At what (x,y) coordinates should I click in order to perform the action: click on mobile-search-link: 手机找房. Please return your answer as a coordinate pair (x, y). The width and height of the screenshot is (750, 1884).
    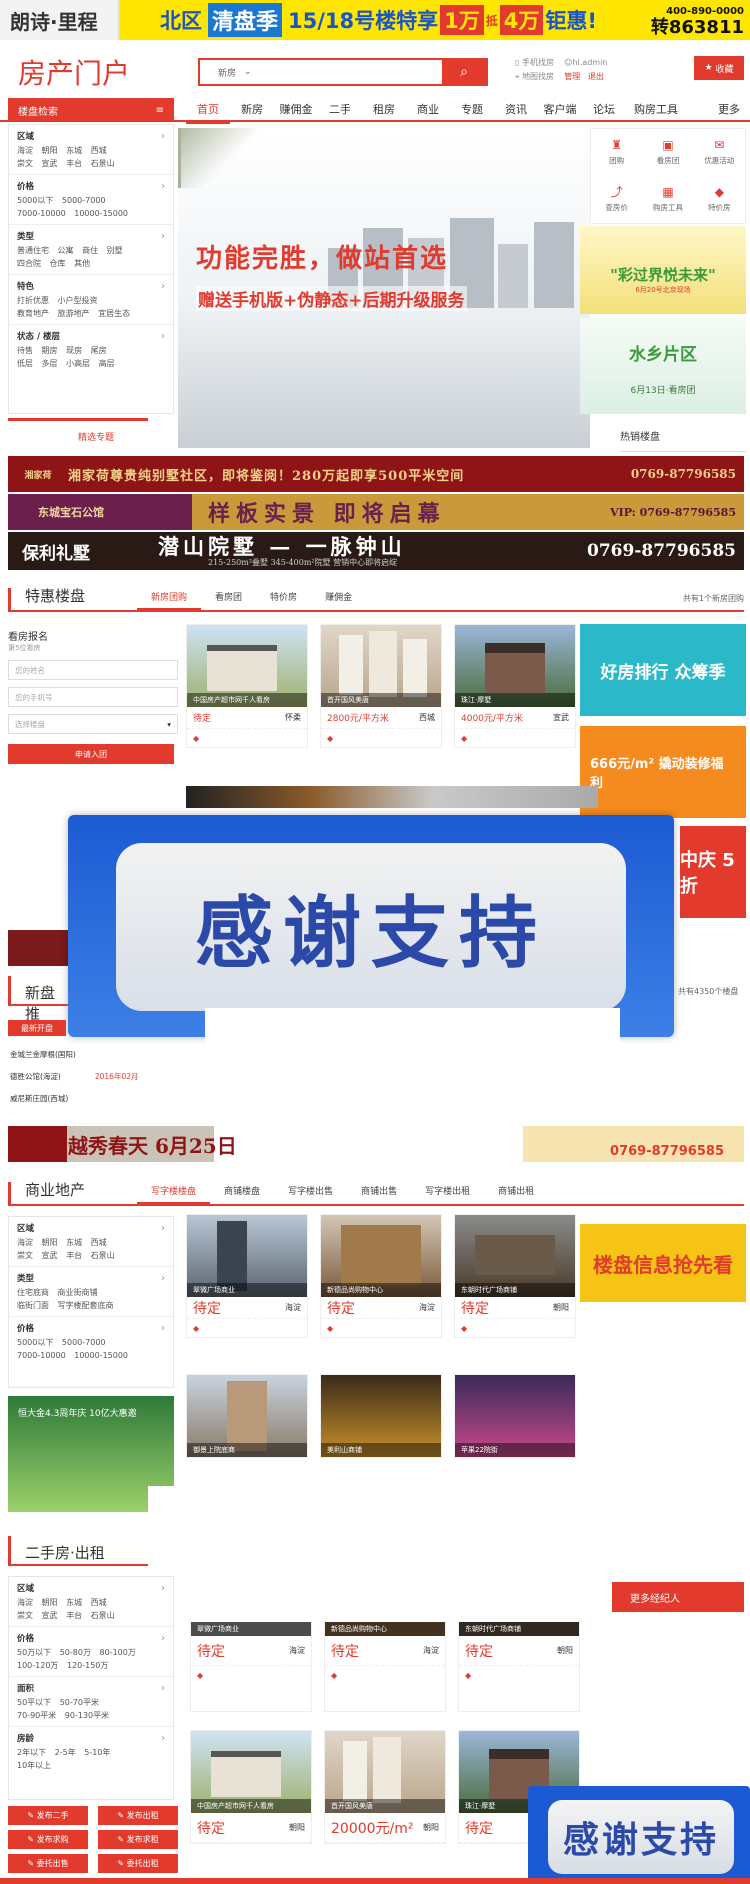
    Looking at the image, I should click on (538, 62).